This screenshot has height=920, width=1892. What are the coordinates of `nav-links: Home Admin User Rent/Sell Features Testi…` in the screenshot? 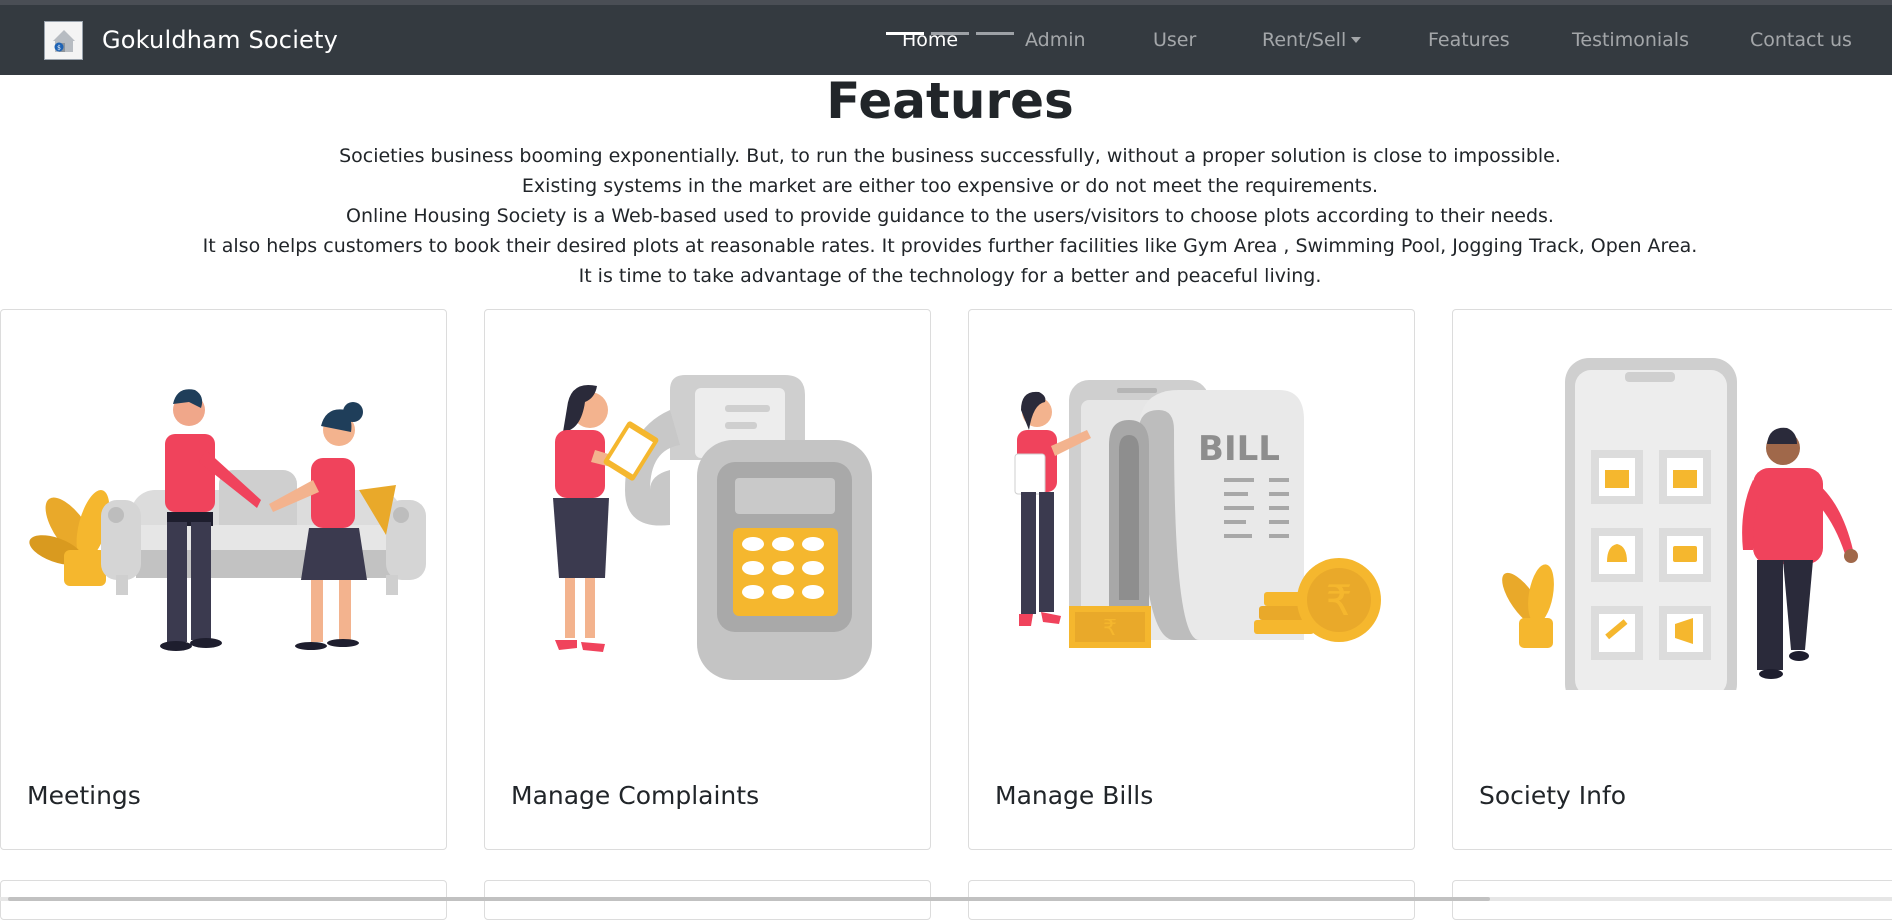 It's located at (946, 40).